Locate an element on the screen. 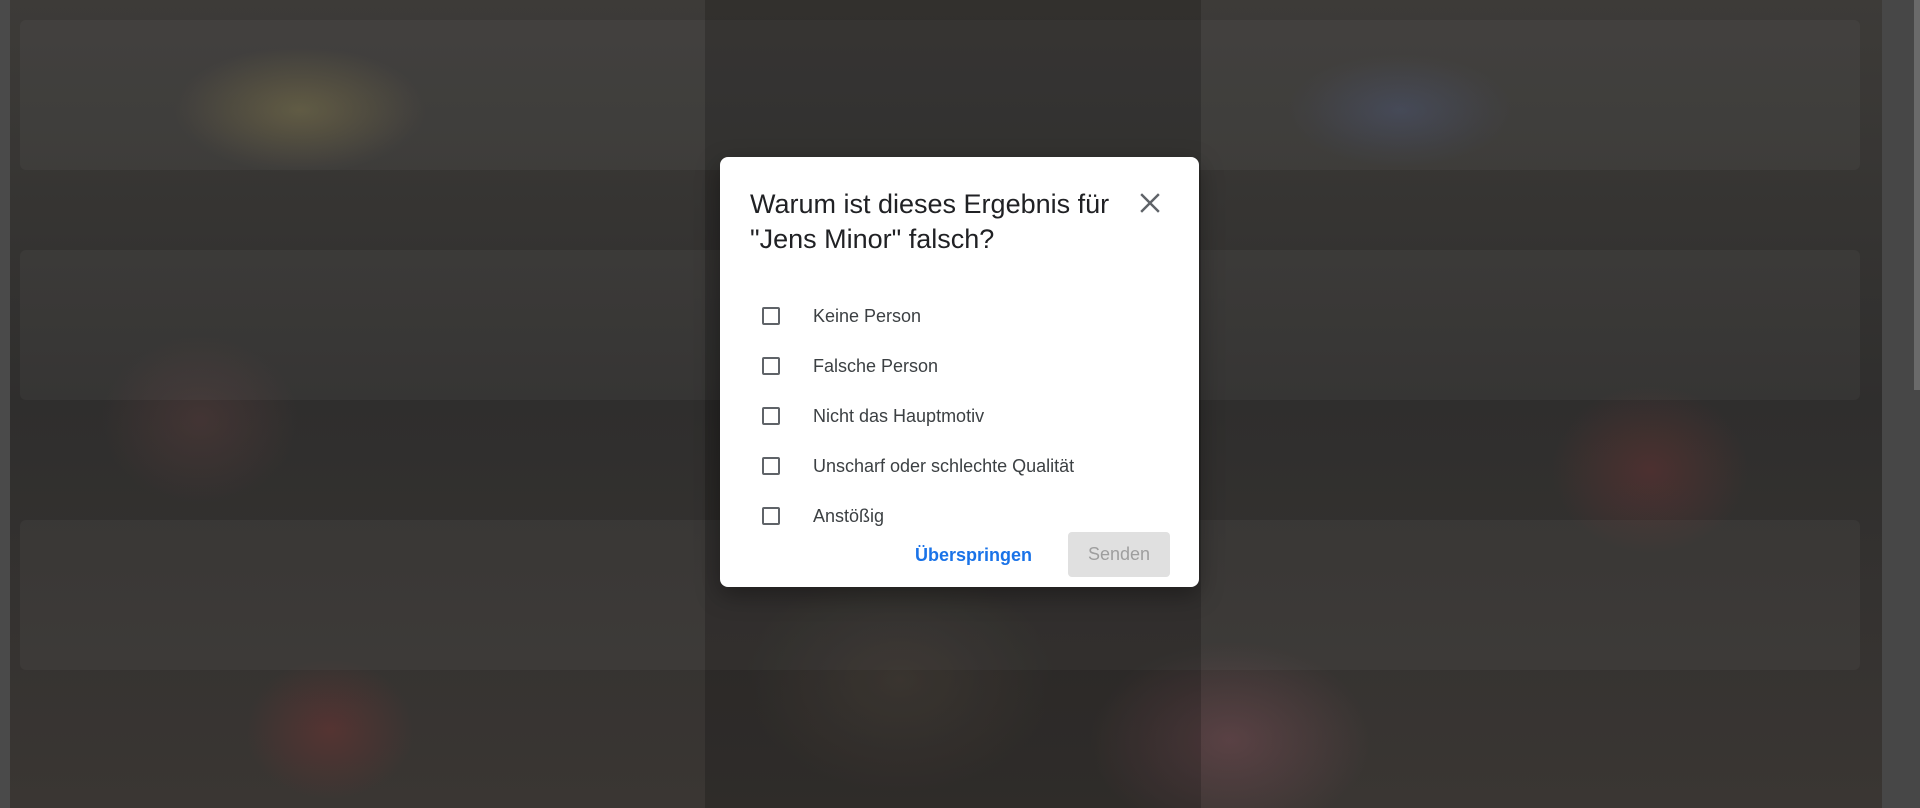 This screenshot has height=808, width=1920. page-left-edge is located at coordinates (5, 404).